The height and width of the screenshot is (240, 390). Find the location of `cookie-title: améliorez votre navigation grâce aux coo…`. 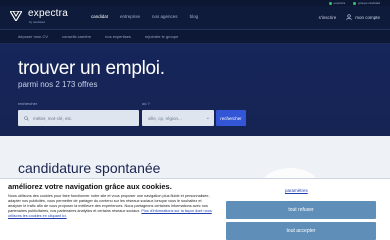

cookie-title: améliorez votre navigation grâce aux coo… is located at coordinates (90, 186).